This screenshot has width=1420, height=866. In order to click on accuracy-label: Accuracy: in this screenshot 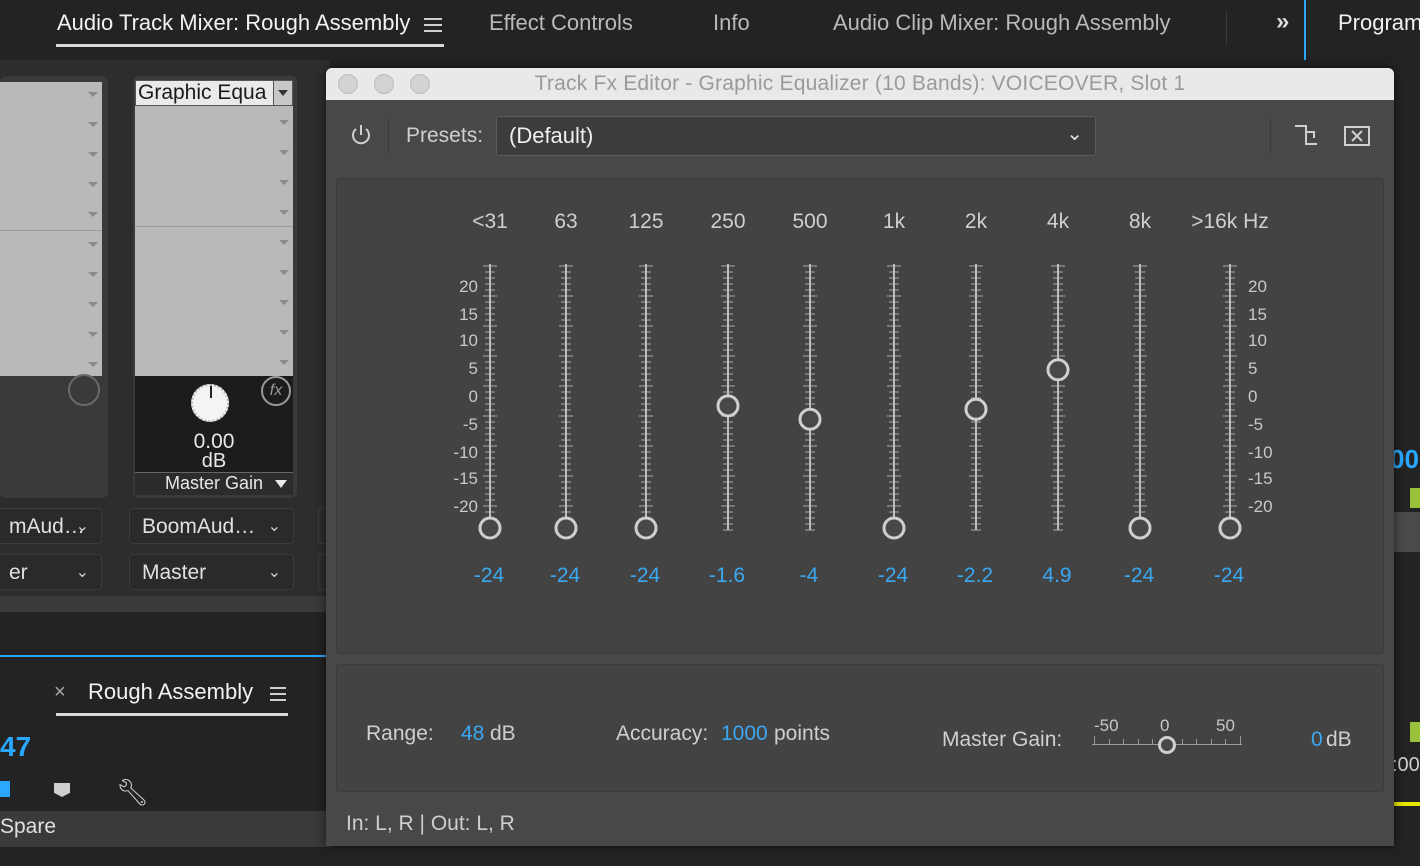, I will do `click(662, 733)`.